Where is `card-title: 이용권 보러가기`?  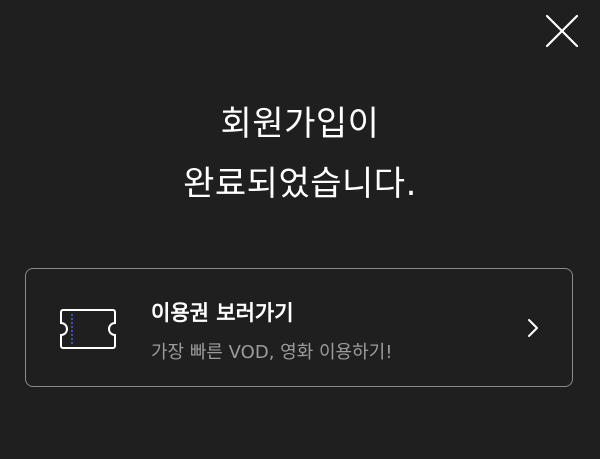
card-title: 이용권 보러가기 is located at coordinates (222, 313).